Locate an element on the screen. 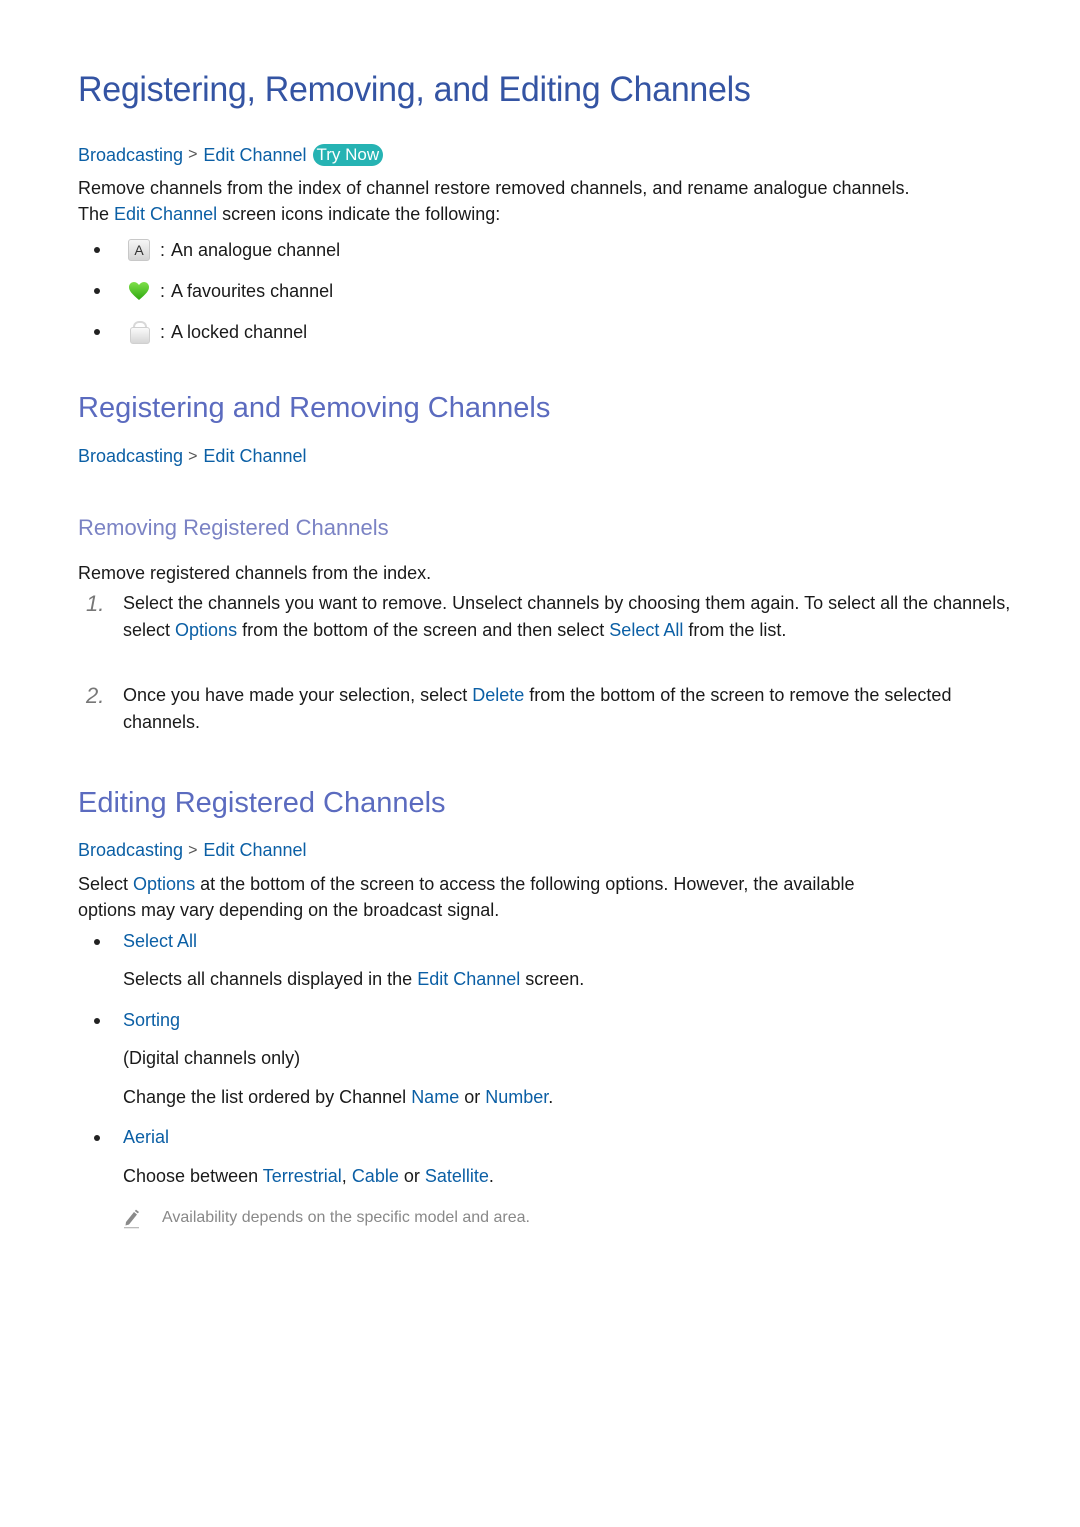  desc-text: screen. is located at coordinates (552, 979).